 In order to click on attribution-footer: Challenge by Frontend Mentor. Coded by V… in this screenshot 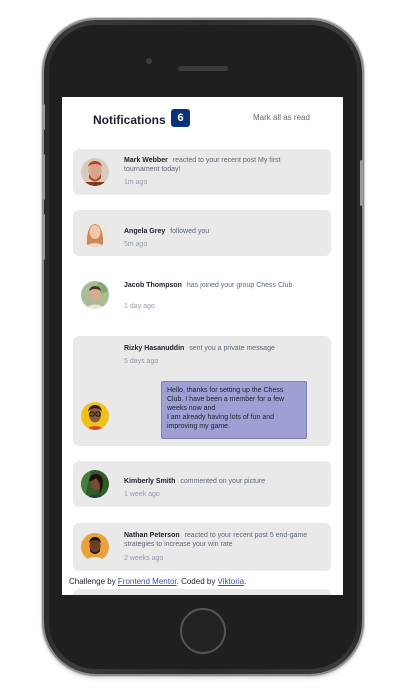, I will do `click(204, 581)`.